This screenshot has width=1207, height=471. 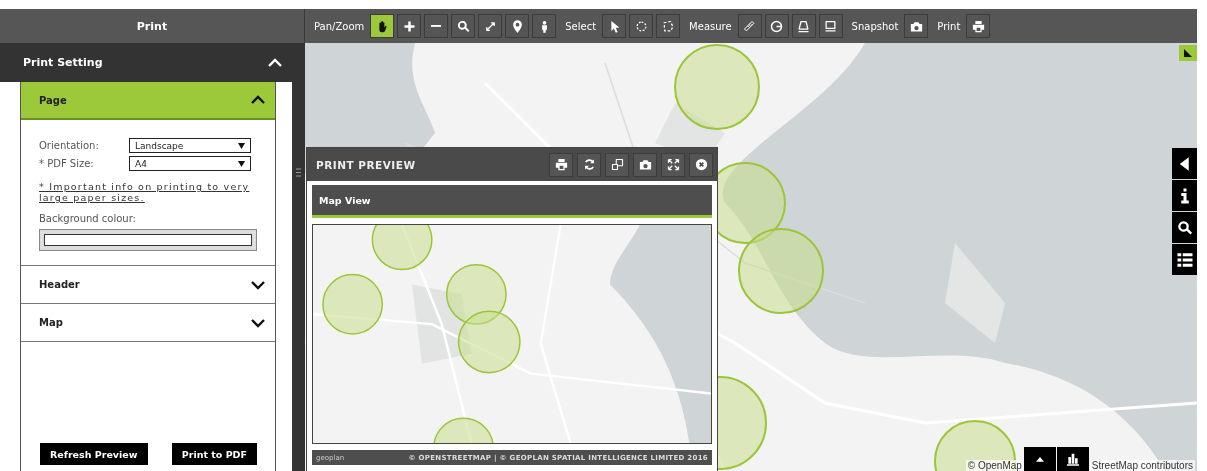 What do you see at coordinates (710, 26) in the screenshot?
I see `tool-group-label: Measure` at bounding box center [710, 26].